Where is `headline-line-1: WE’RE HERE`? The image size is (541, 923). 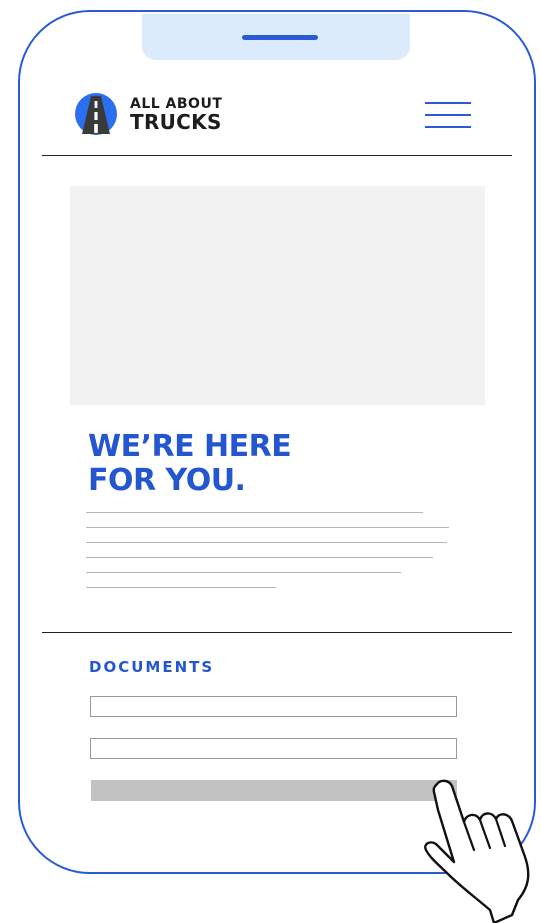
headline-line-1: WE’RE HERE is located at coordinates (190, 446).